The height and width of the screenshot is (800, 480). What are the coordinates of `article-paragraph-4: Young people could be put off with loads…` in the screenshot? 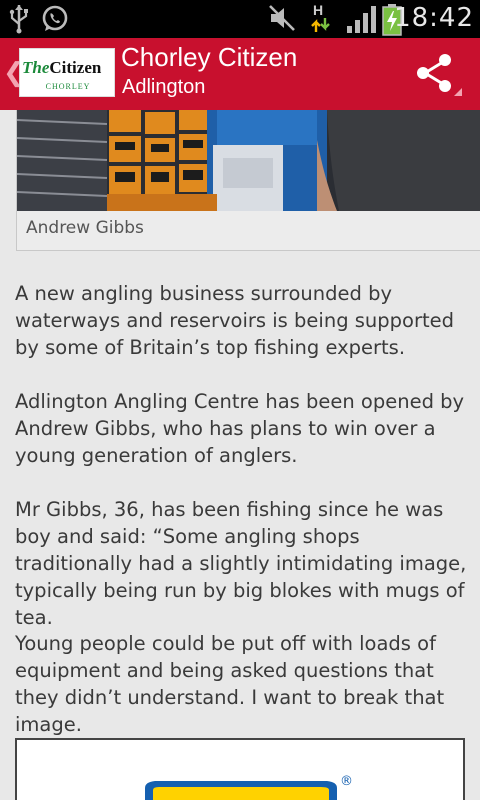 It's located at (230, 684).